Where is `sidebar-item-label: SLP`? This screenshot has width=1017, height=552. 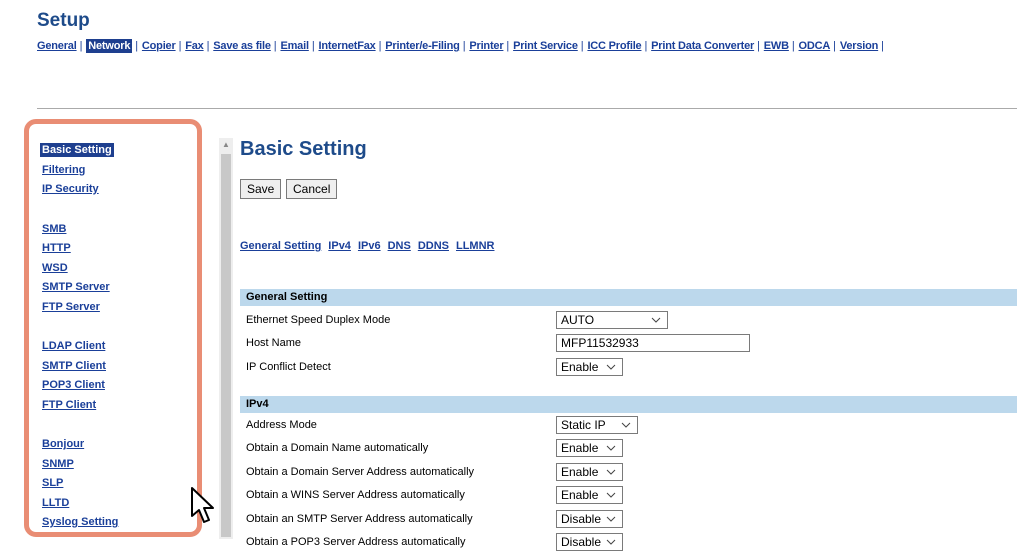
sidebar-item-label: SLP is located at coordinates (53, 483).